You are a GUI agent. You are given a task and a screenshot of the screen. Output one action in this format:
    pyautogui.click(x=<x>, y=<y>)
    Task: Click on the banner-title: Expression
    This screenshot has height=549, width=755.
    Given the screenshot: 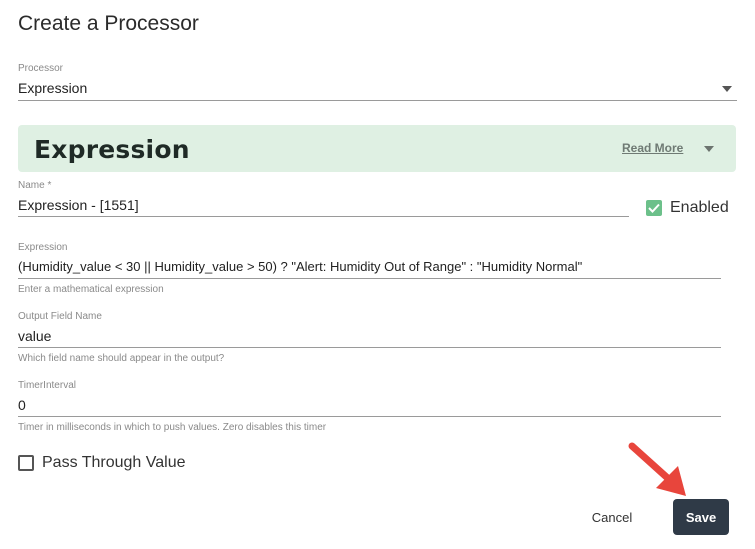 What is the action you would take?
    pyautogui.click(x=112, y=149)
    